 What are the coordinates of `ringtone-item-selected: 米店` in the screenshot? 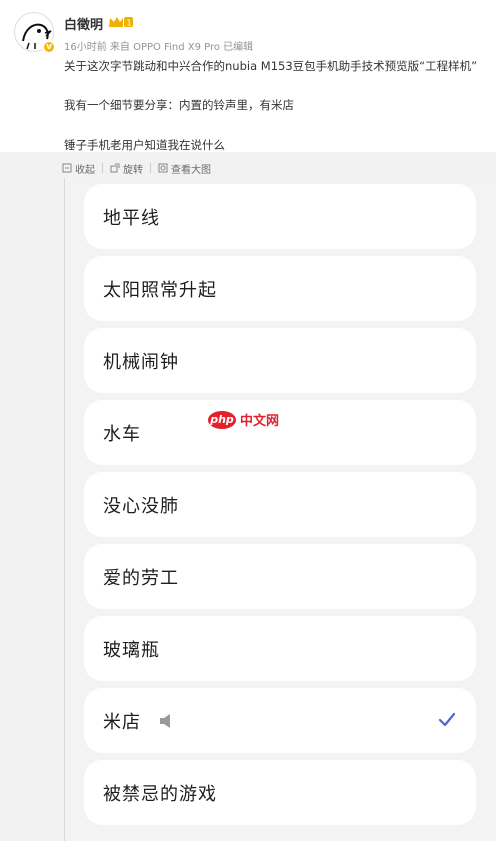 It's located at (280, 720).